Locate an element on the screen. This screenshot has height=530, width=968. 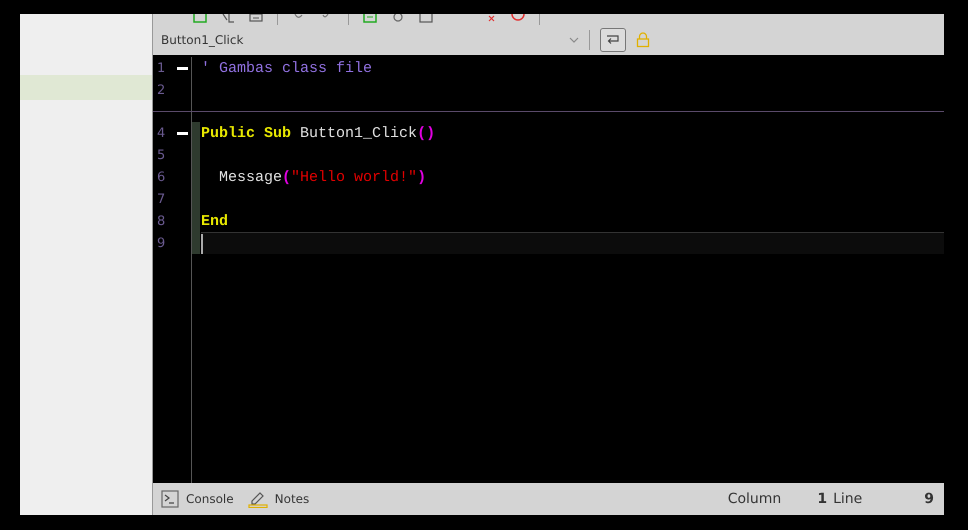
notes-tab: Notes is located at coordinates (292, 499).